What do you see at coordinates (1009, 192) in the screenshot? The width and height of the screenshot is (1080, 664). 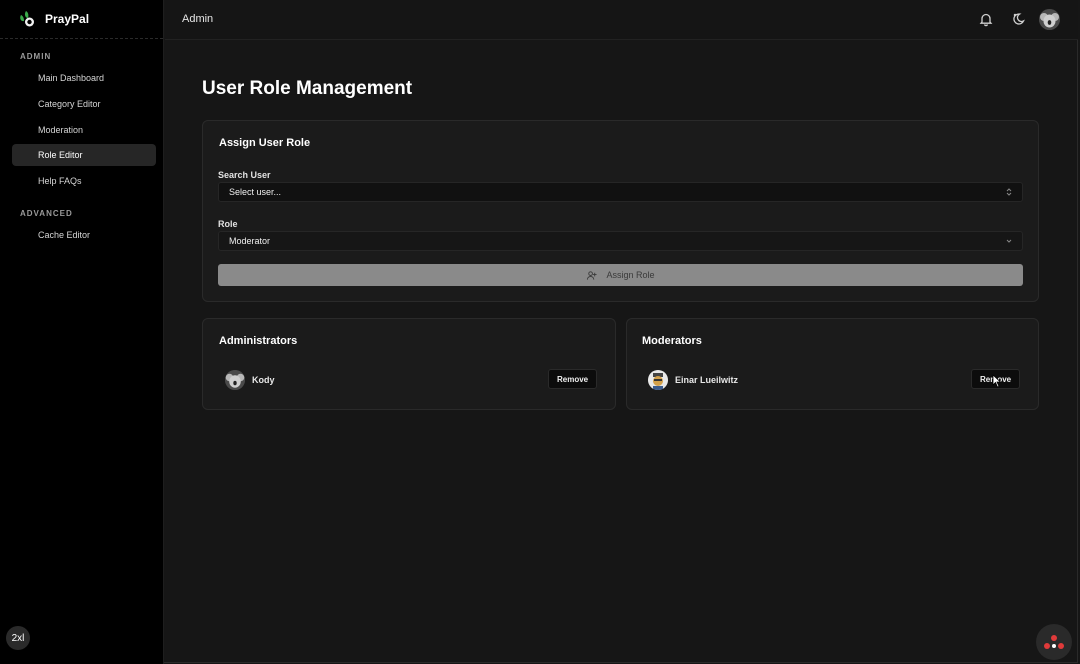 I see `chevrons-up-down-icon` at bounding box center [1009, 192].